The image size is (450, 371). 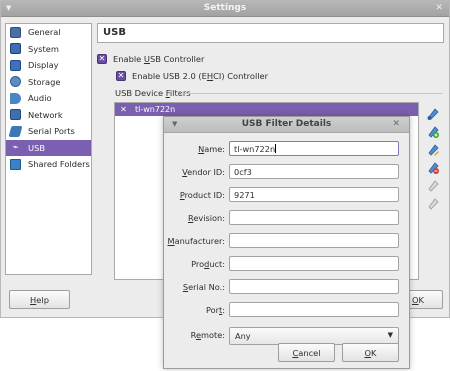 I want to click on edit-filter-button, so click(x=433, y=150).